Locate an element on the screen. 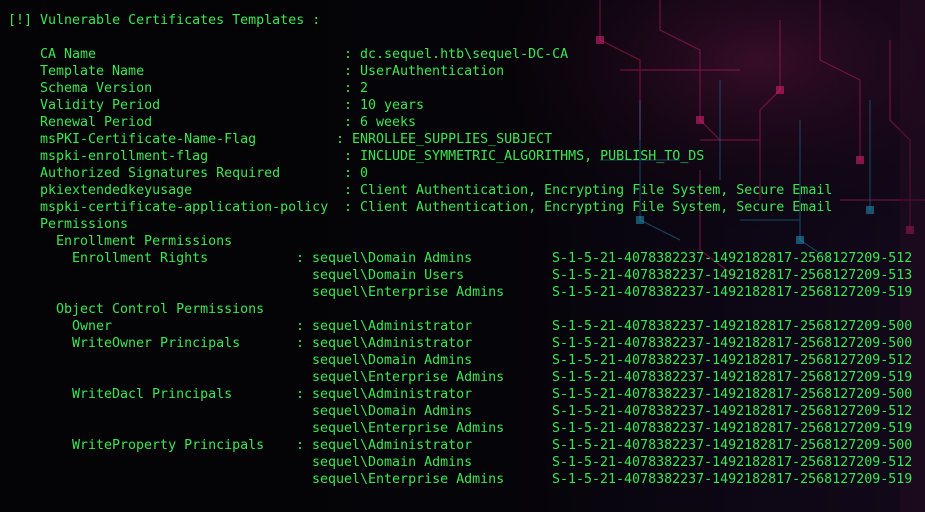 This screenshot has width=925, height=512. field-value: : 6 weeks is located at coordinates (380, 122).